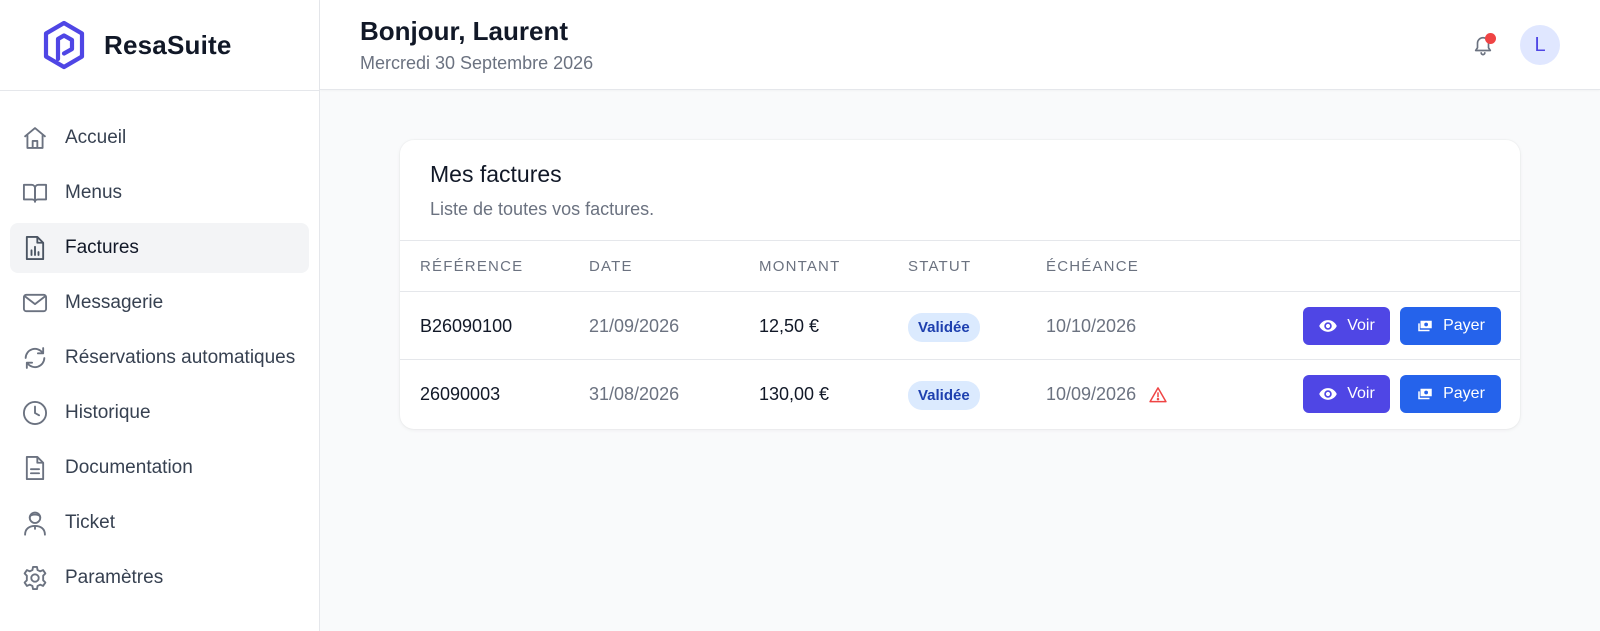 Image resolution: width=1600 pixels, height=631 pixels. I want to click on sidebar-item-parametres: Paramètres, so click(159, 578).